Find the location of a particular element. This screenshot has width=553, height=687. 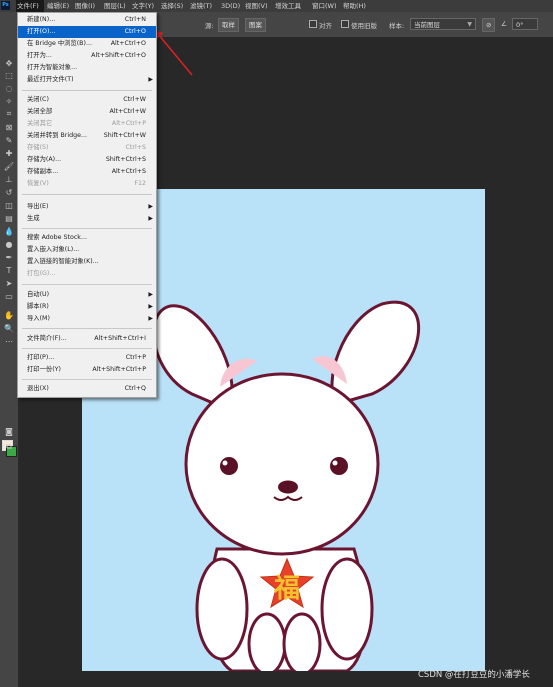

menu-item-open-as: 打开为... Alt+Shift+Ctrl+O is located at coordinates (87, 56).